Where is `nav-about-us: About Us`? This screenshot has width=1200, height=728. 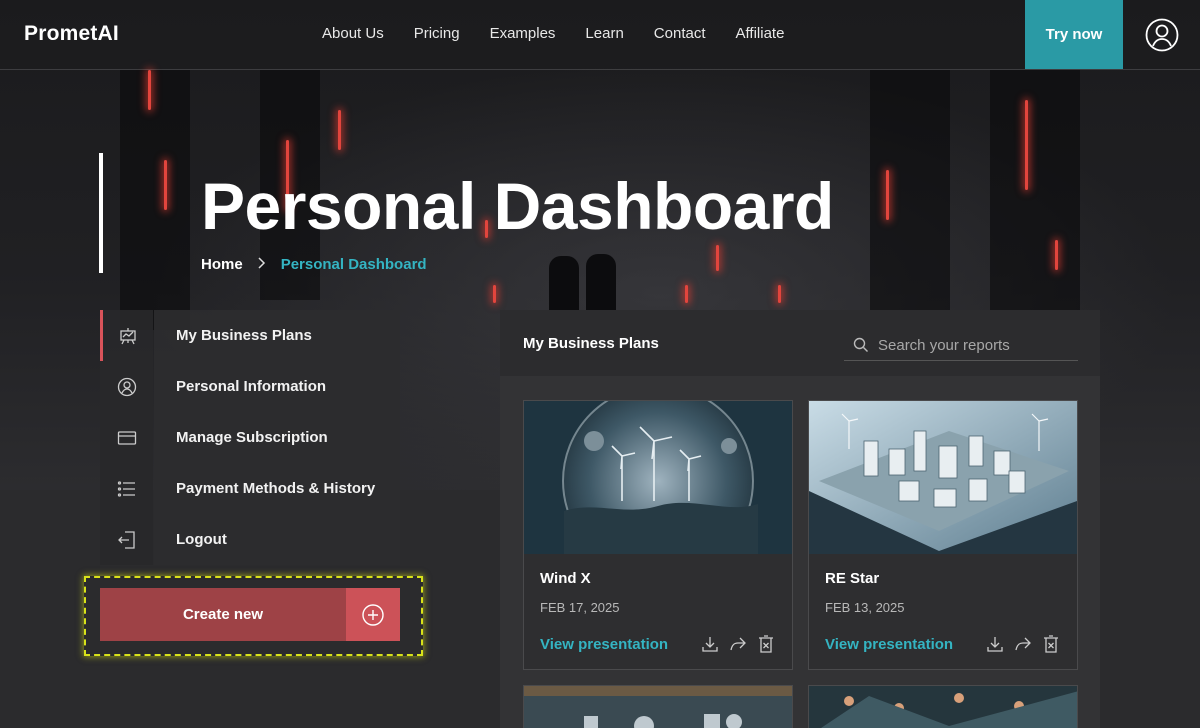
nav-about-us: About Us is located at coordinates (353, 33).